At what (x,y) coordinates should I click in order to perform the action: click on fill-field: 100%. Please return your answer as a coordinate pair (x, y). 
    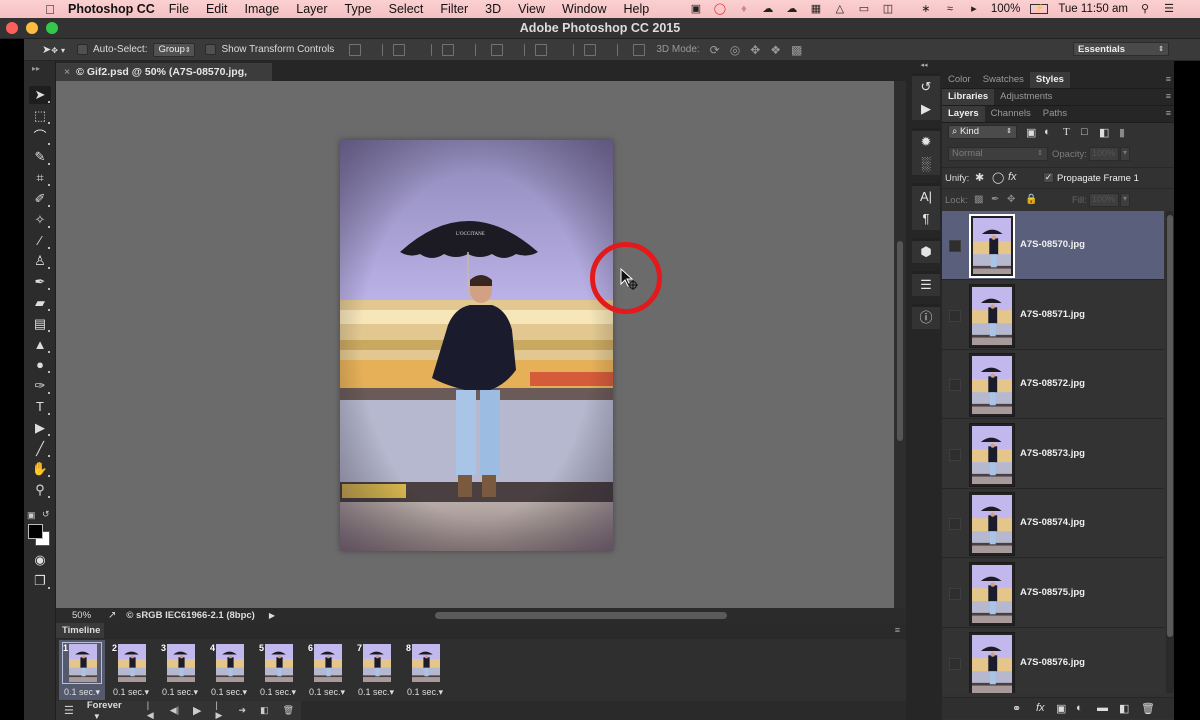
    Looking at the image, I should click on (1104, 200).